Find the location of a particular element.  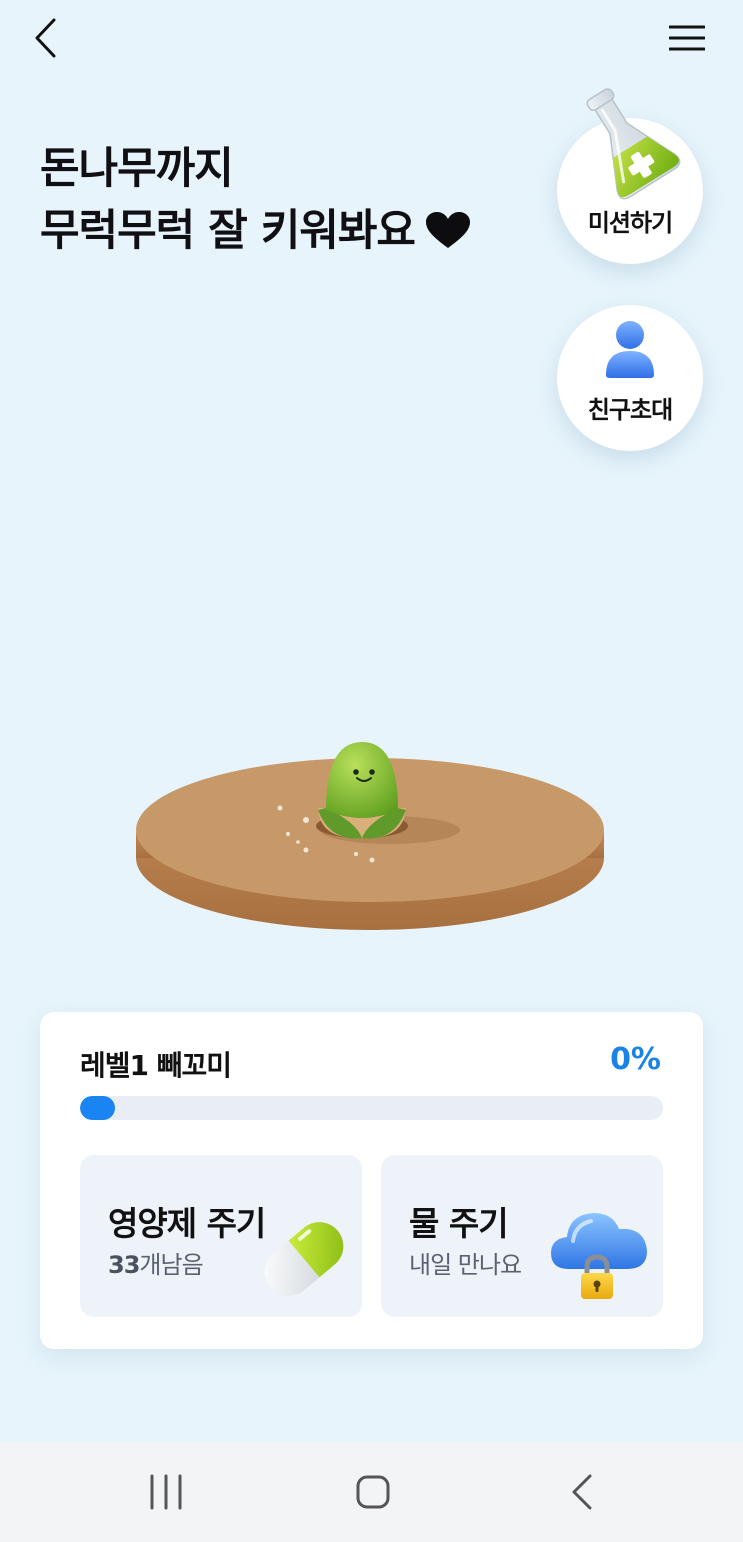

top-bar is located at coordinates (371, 40).